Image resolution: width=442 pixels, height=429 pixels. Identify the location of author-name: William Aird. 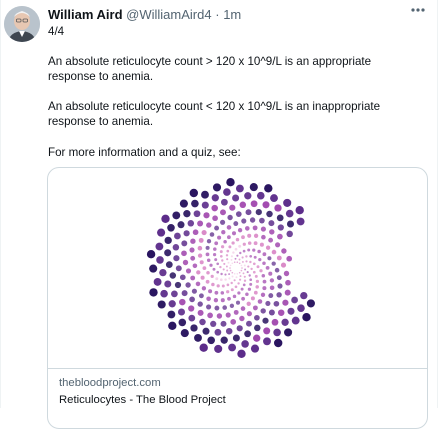
(85, 14).